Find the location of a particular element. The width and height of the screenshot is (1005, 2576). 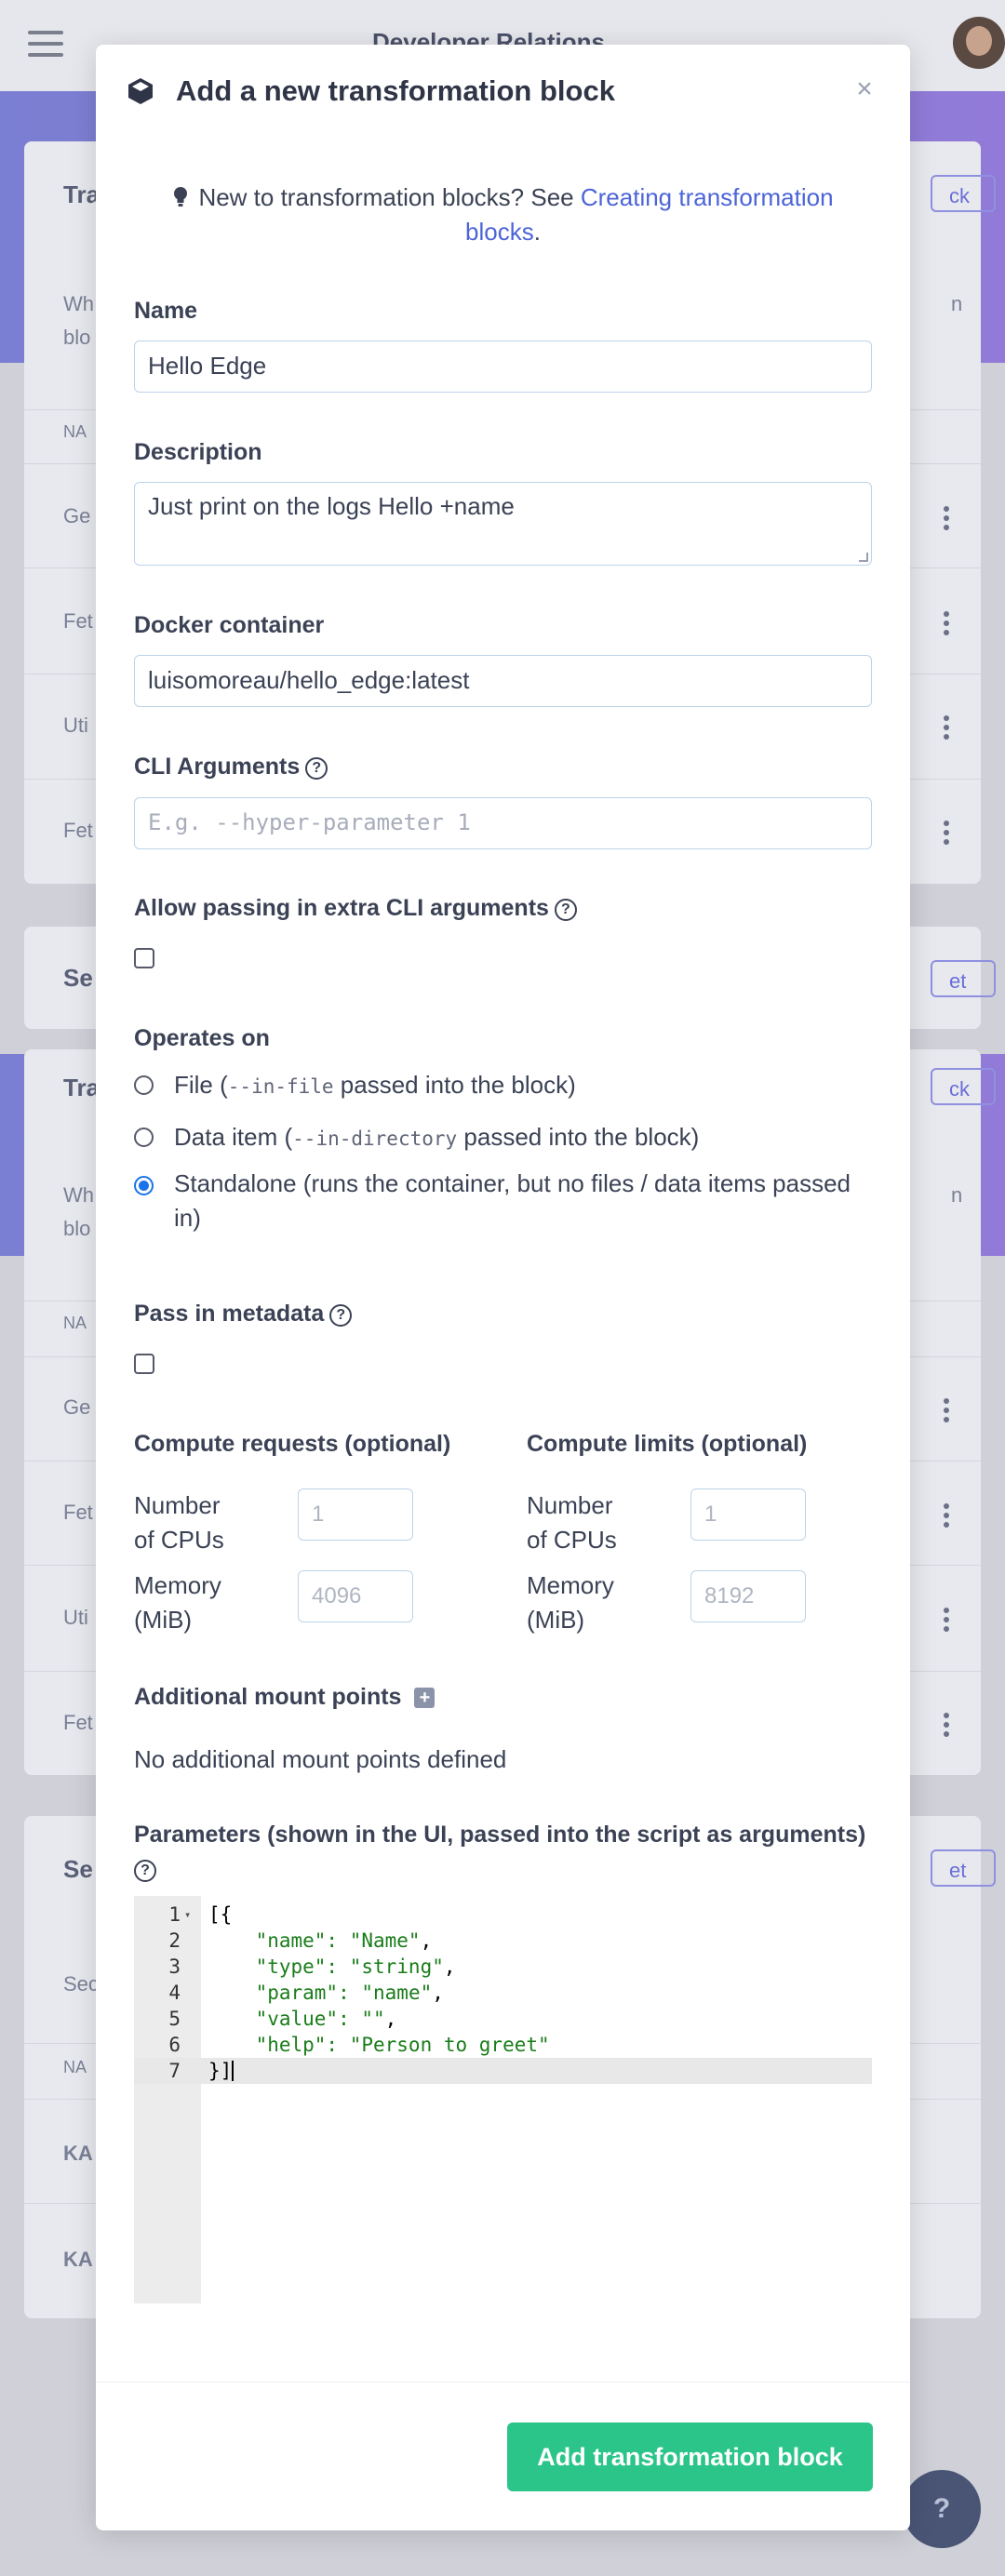

add-mount-point-icon: + is located at coordinates (425, 1698).